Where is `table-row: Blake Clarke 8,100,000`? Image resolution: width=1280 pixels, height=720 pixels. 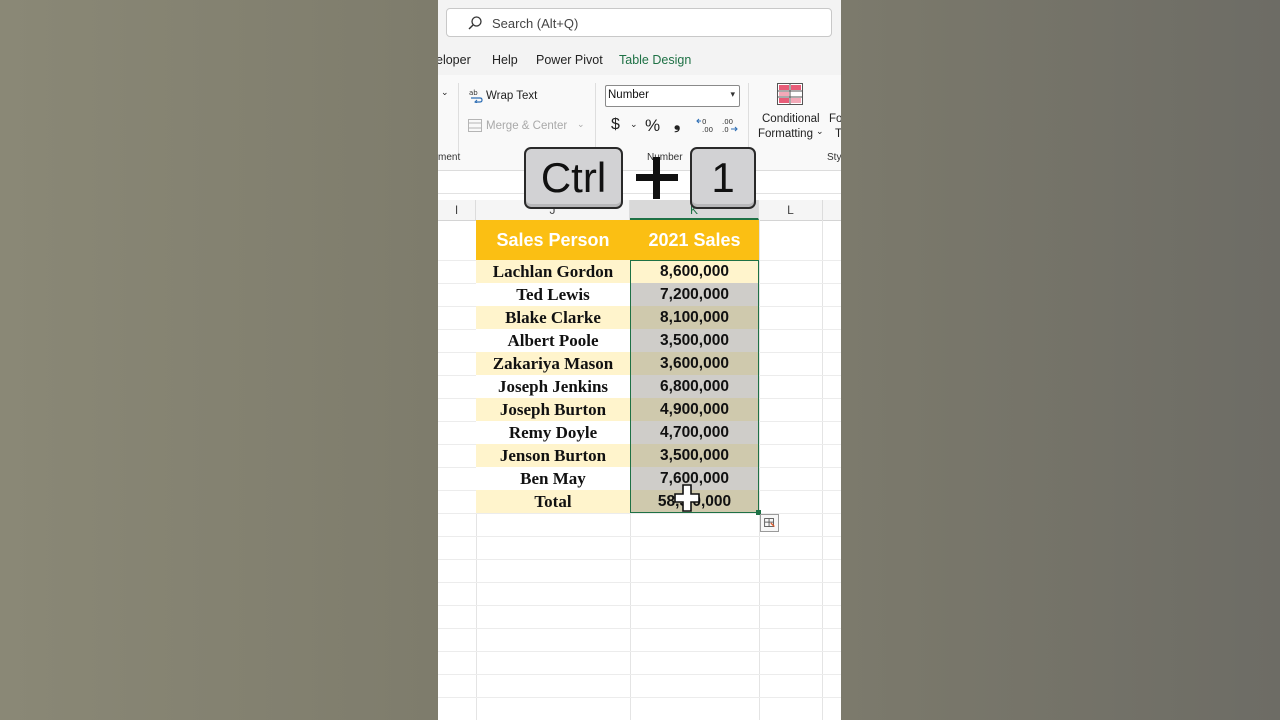 table-row: Blake Clarke 8,100,000 is located at coordinates (617, 317).